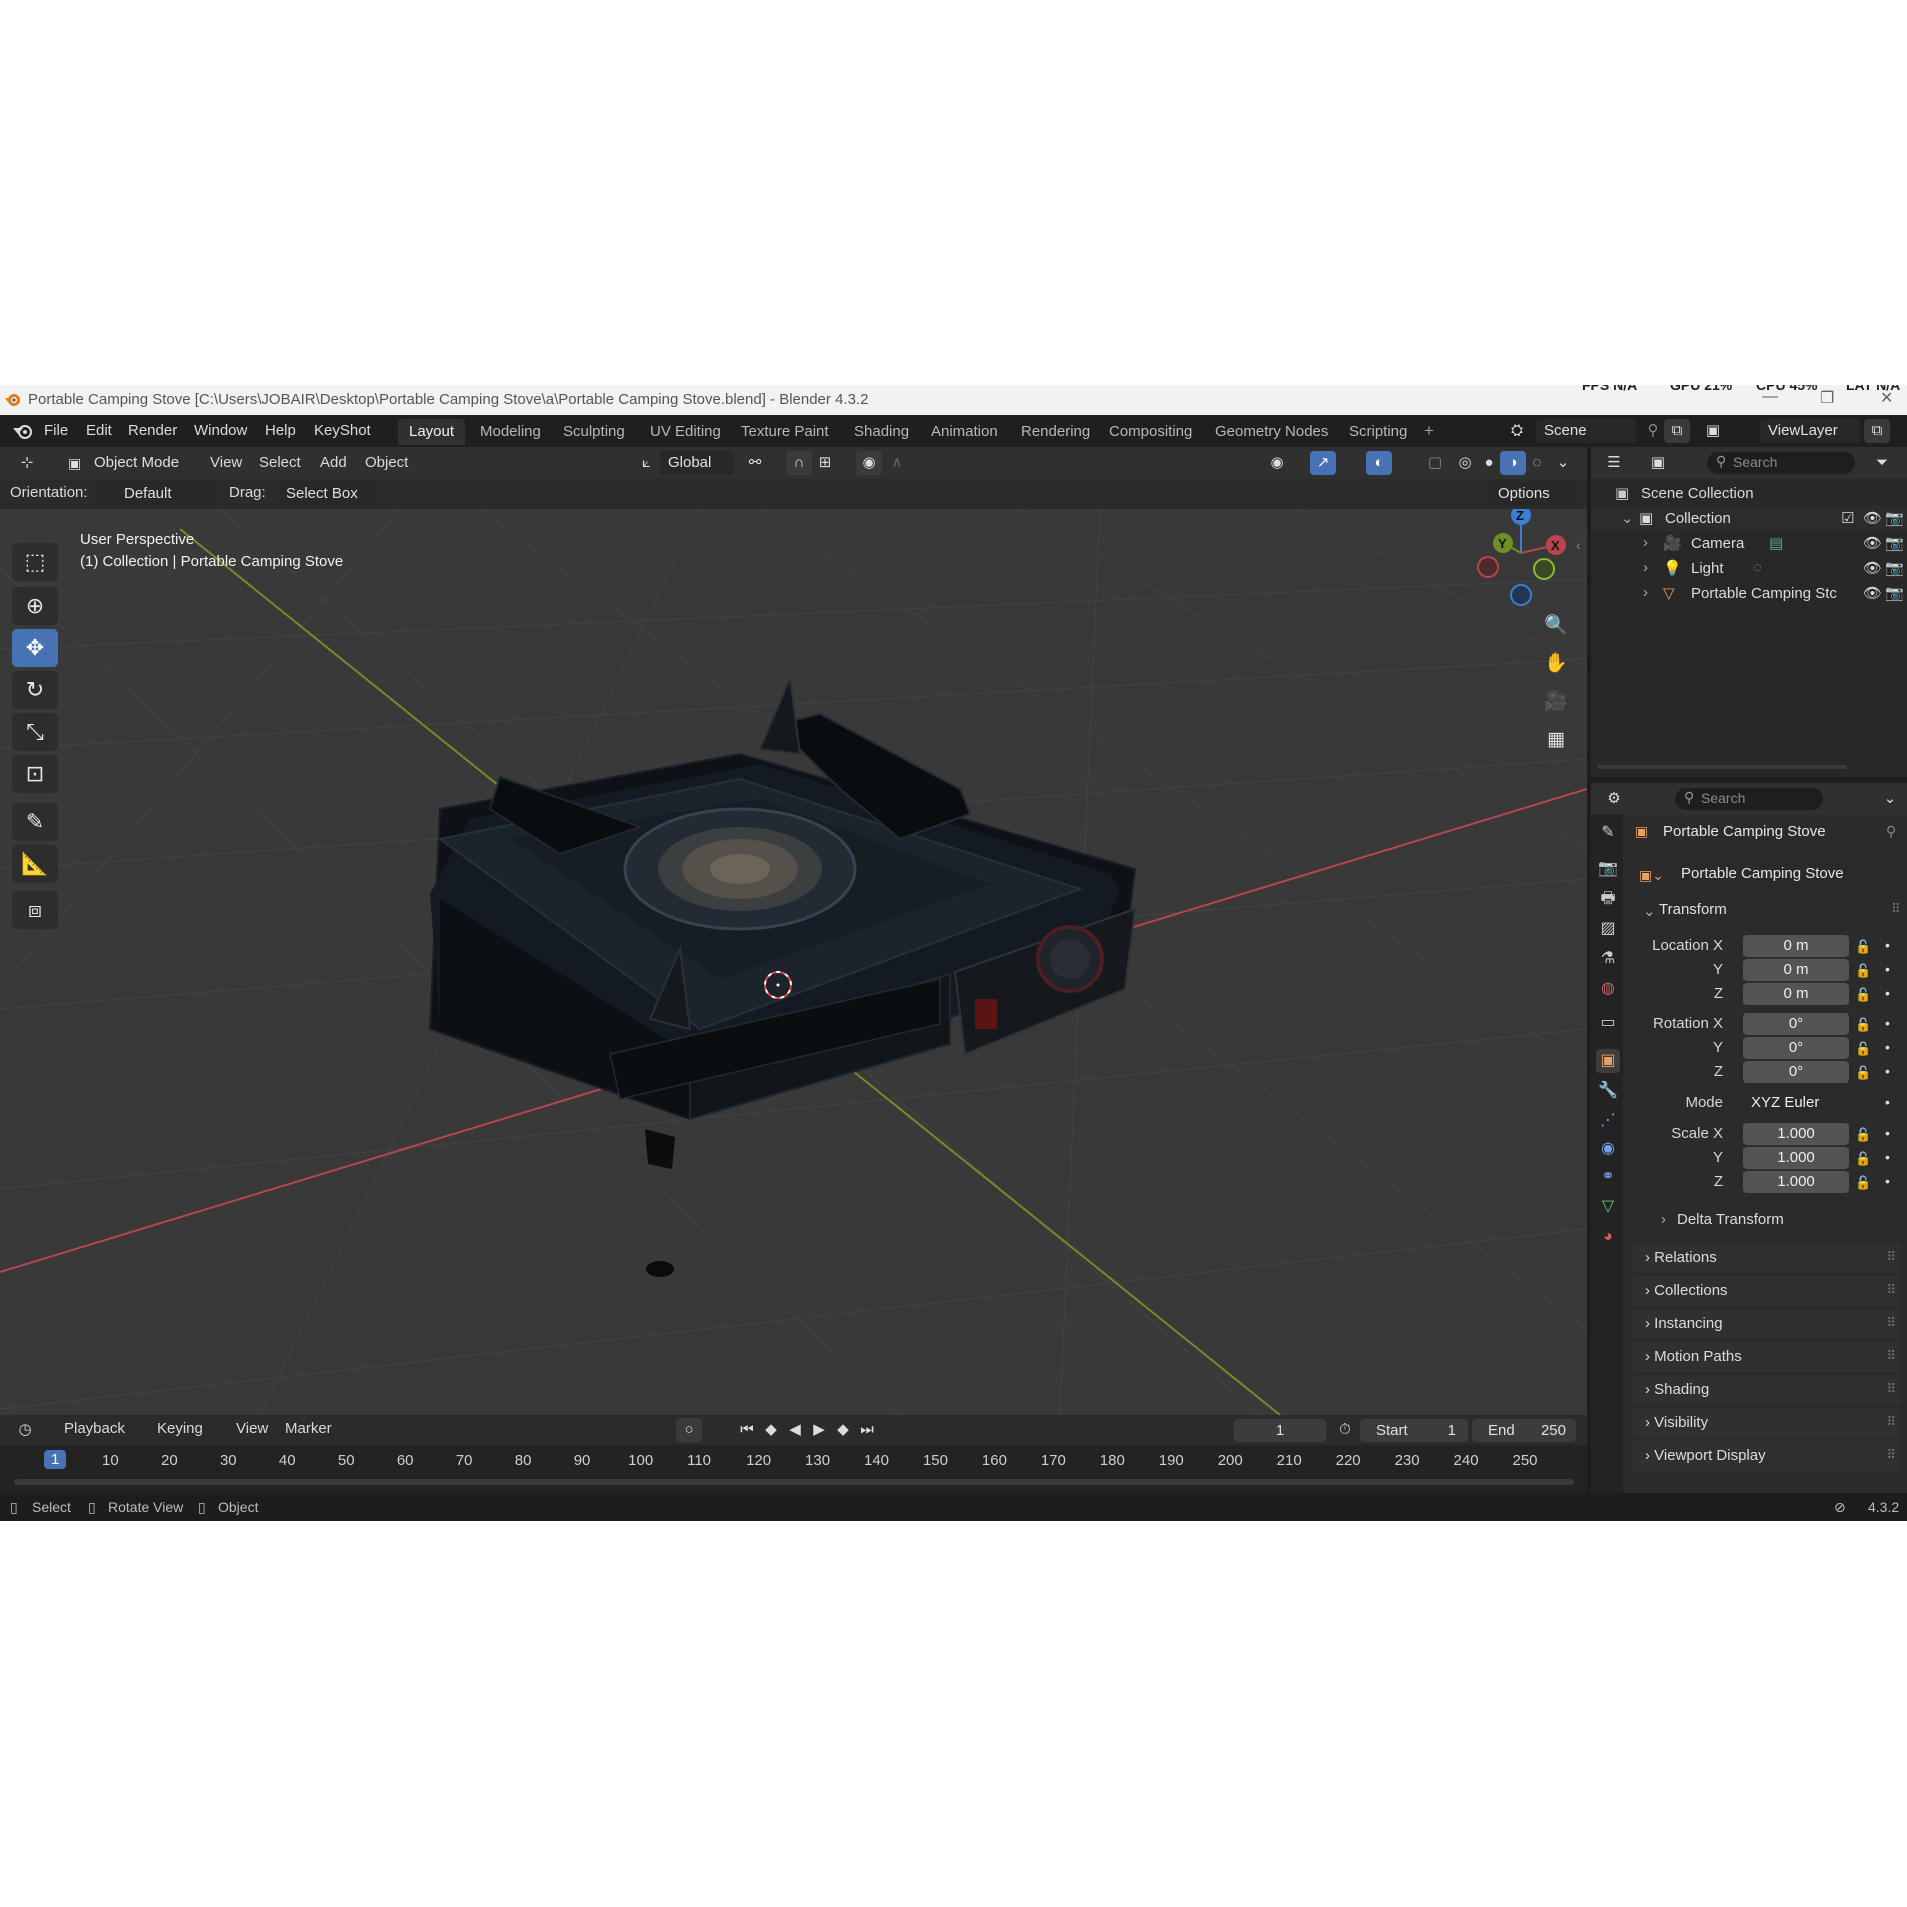 Image resolution: width=1907 pixels, height=1907 pixels. I want to click on scale-tool: ⤡, so click(35, 732).